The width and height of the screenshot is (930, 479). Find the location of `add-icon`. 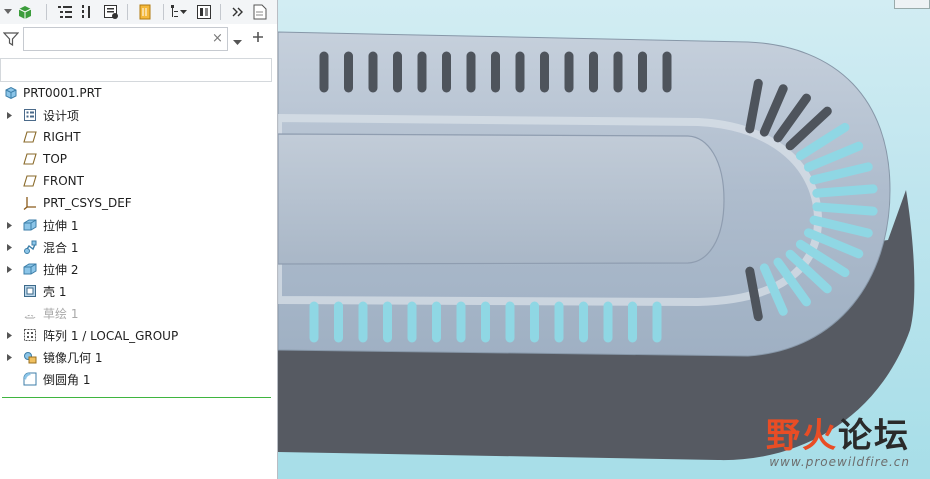

add-icon is located at coordinates (258, 38).